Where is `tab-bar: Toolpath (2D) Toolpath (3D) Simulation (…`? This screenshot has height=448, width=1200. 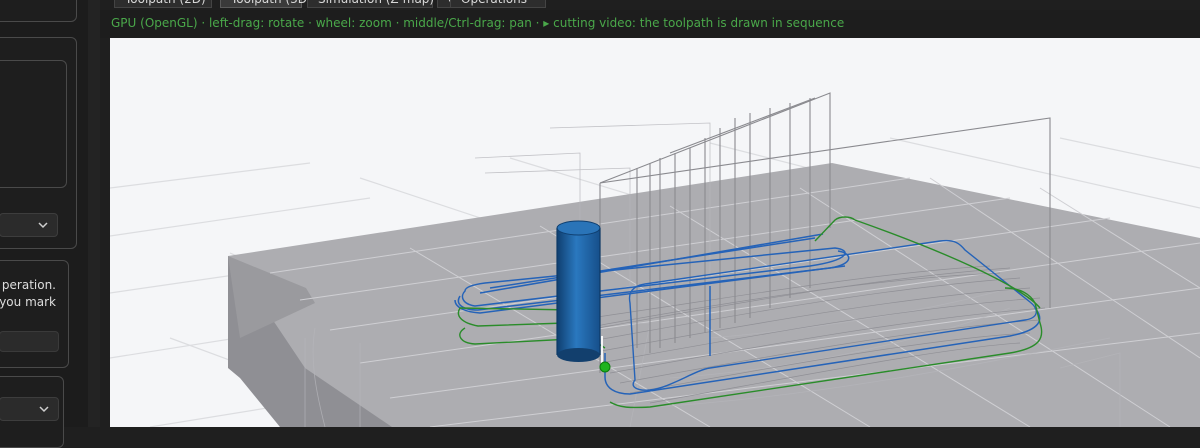 tab-bar: Toolpath (2D) Toolpath (3D) Simulation (… is located at coordinates (650, 5).